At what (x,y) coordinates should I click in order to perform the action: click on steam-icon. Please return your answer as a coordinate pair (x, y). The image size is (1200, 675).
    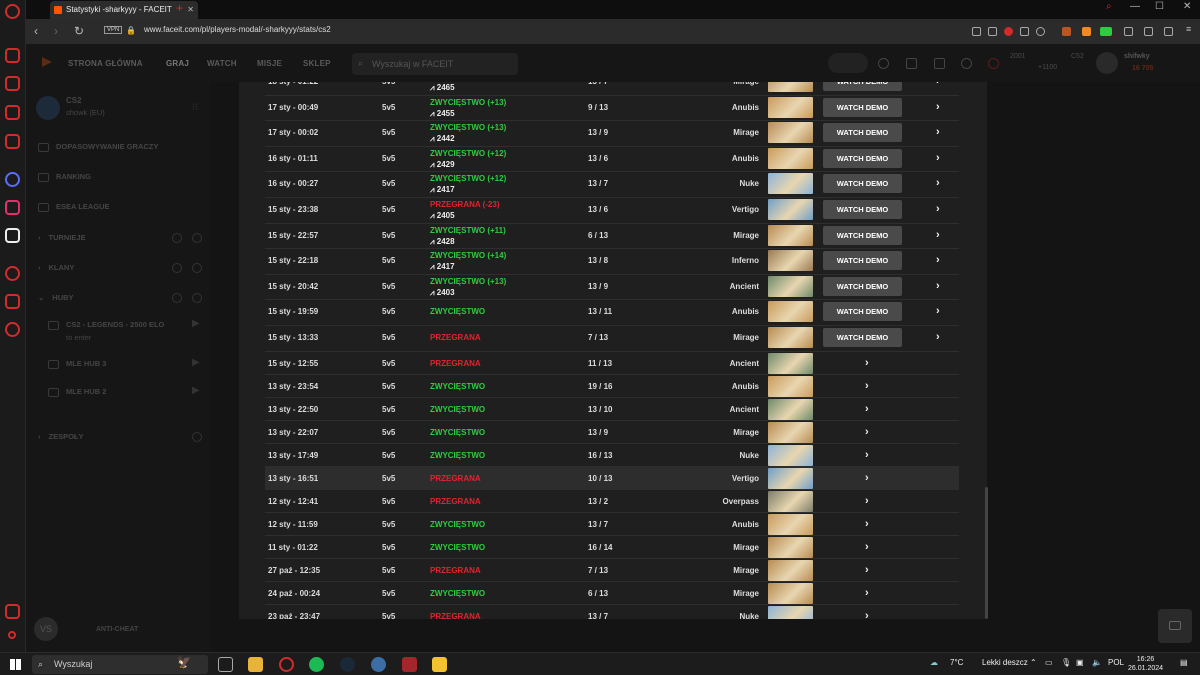
    Looking at the image, I should click on (347, 664).